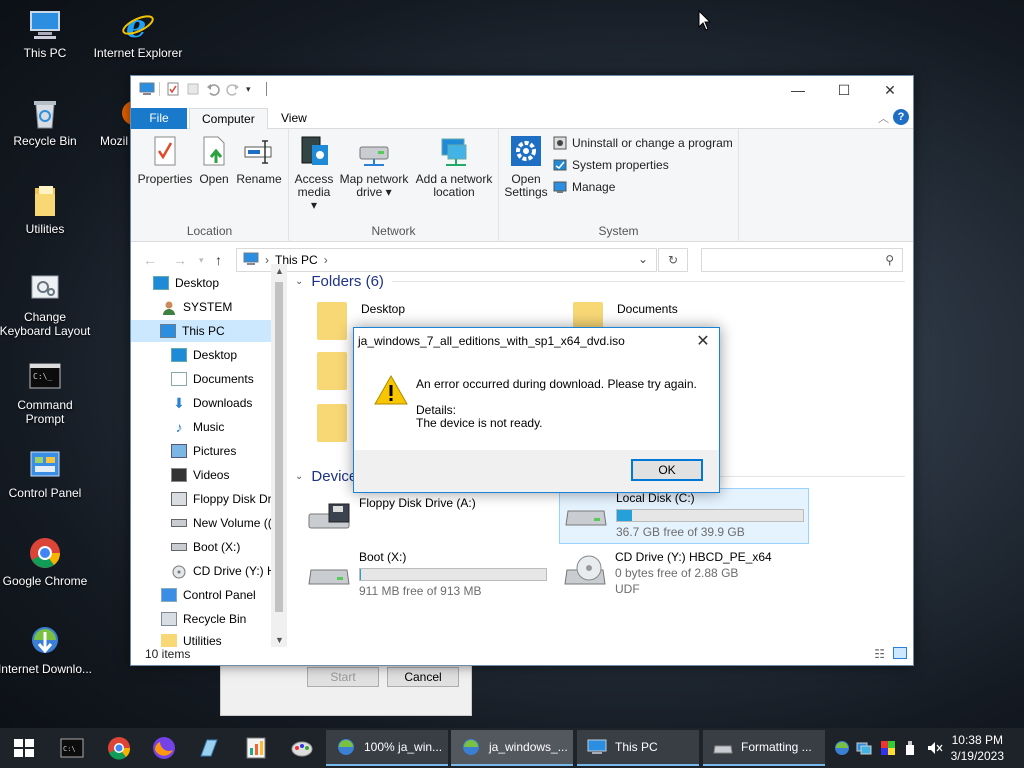 This screenshot has width=1024, height=768. I want to click on windows-start-icon, so click(24, 748).